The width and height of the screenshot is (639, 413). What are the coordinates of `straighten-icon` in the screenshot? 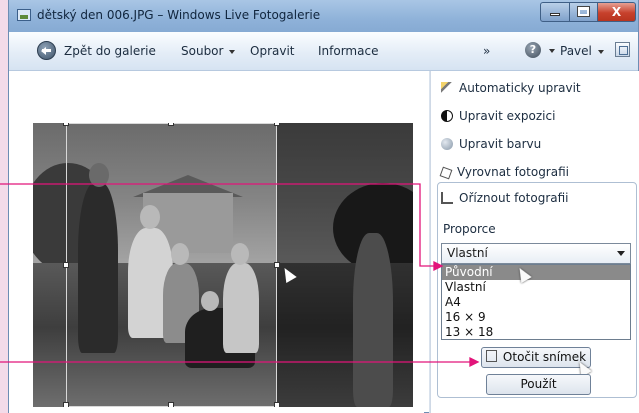 It's located at (446, 173).